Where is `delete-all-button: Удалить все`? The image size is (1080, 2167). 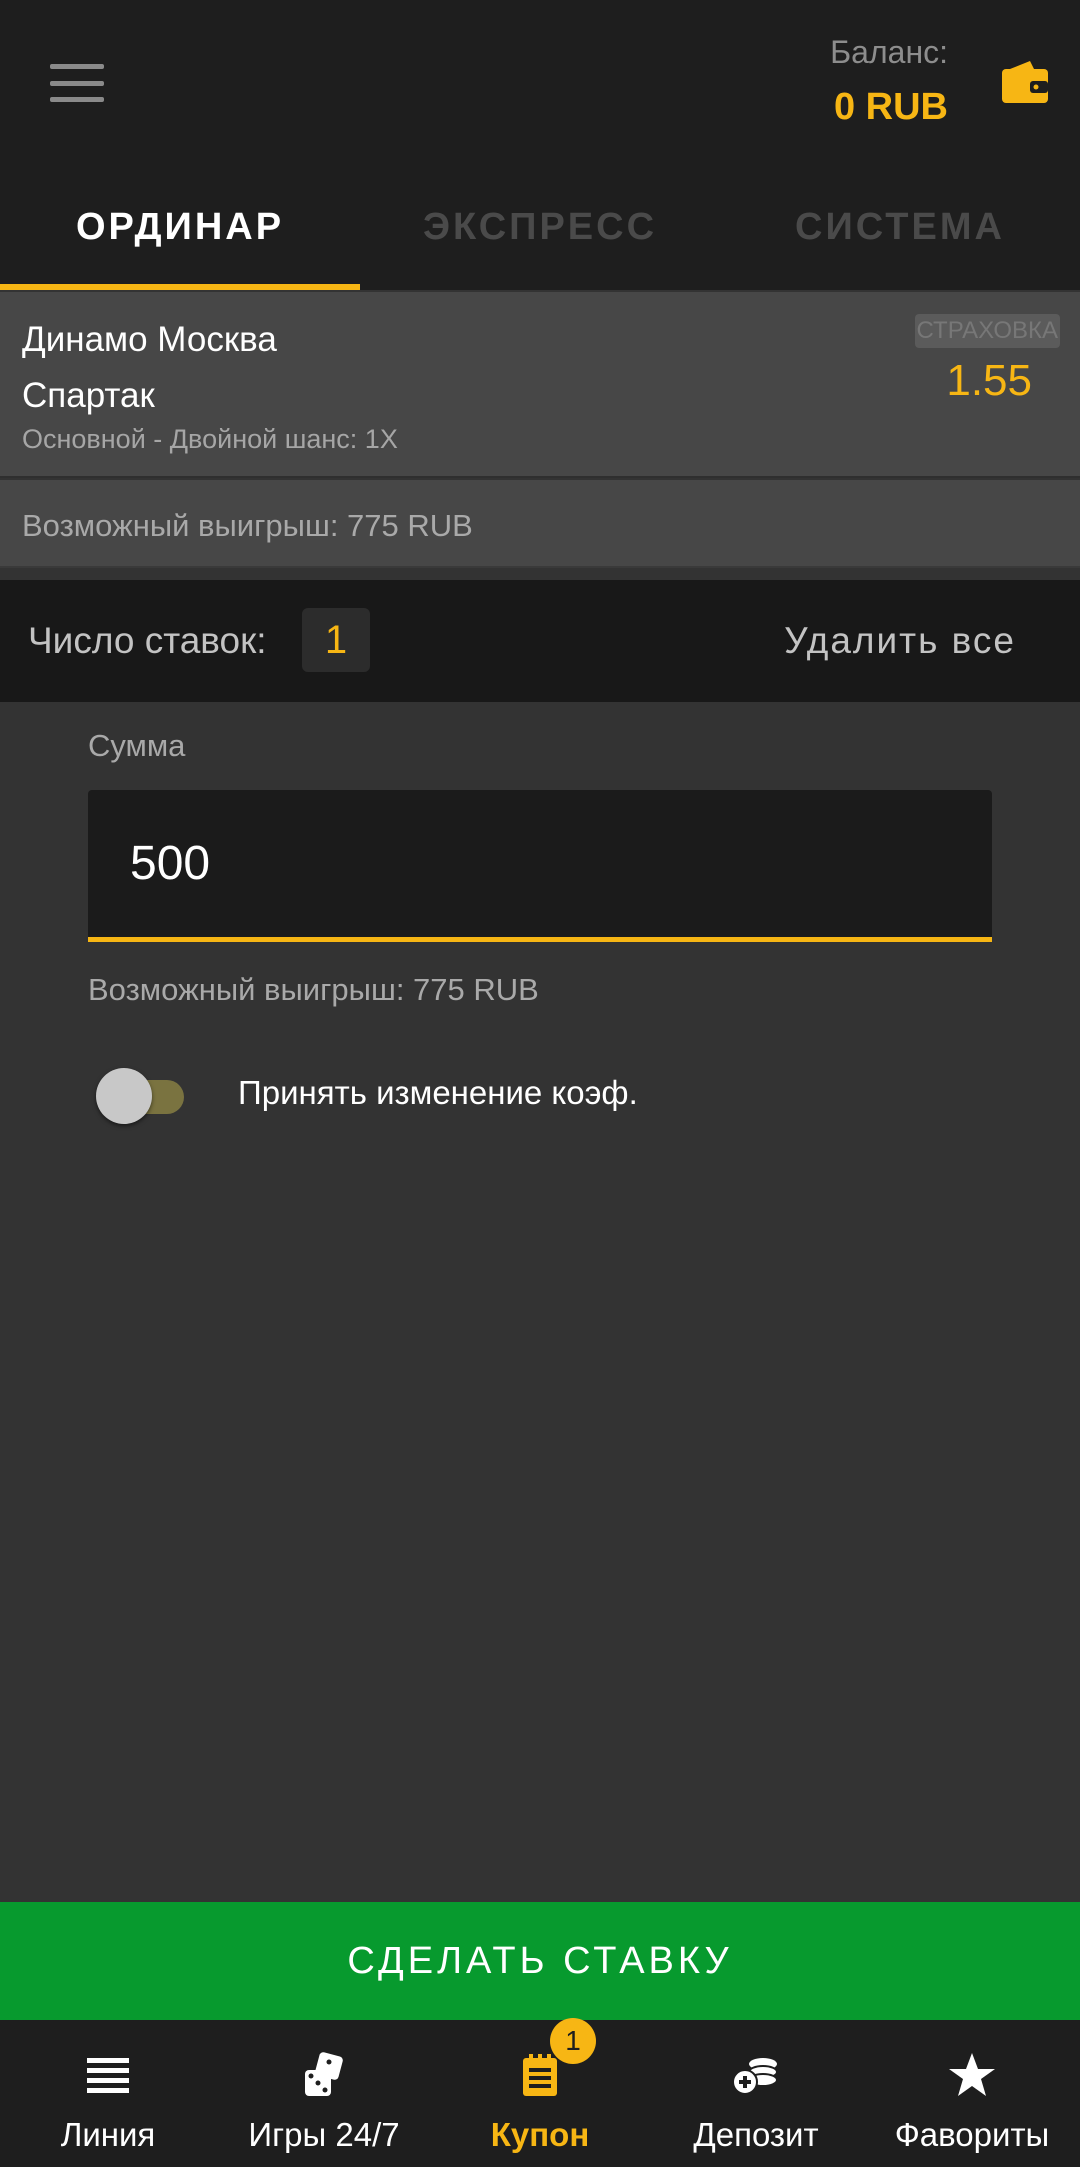 delete-all-button: Удалить все is located at coordinates (900, 641).